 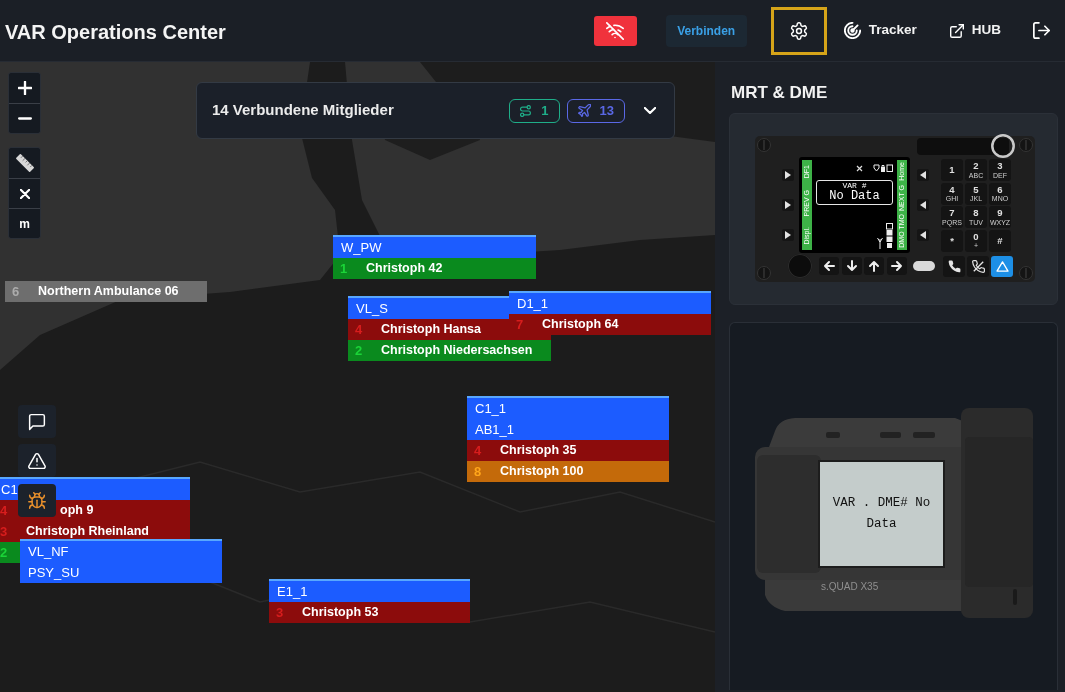 I want to click on logout-icon, so click(x=1041, y=30).